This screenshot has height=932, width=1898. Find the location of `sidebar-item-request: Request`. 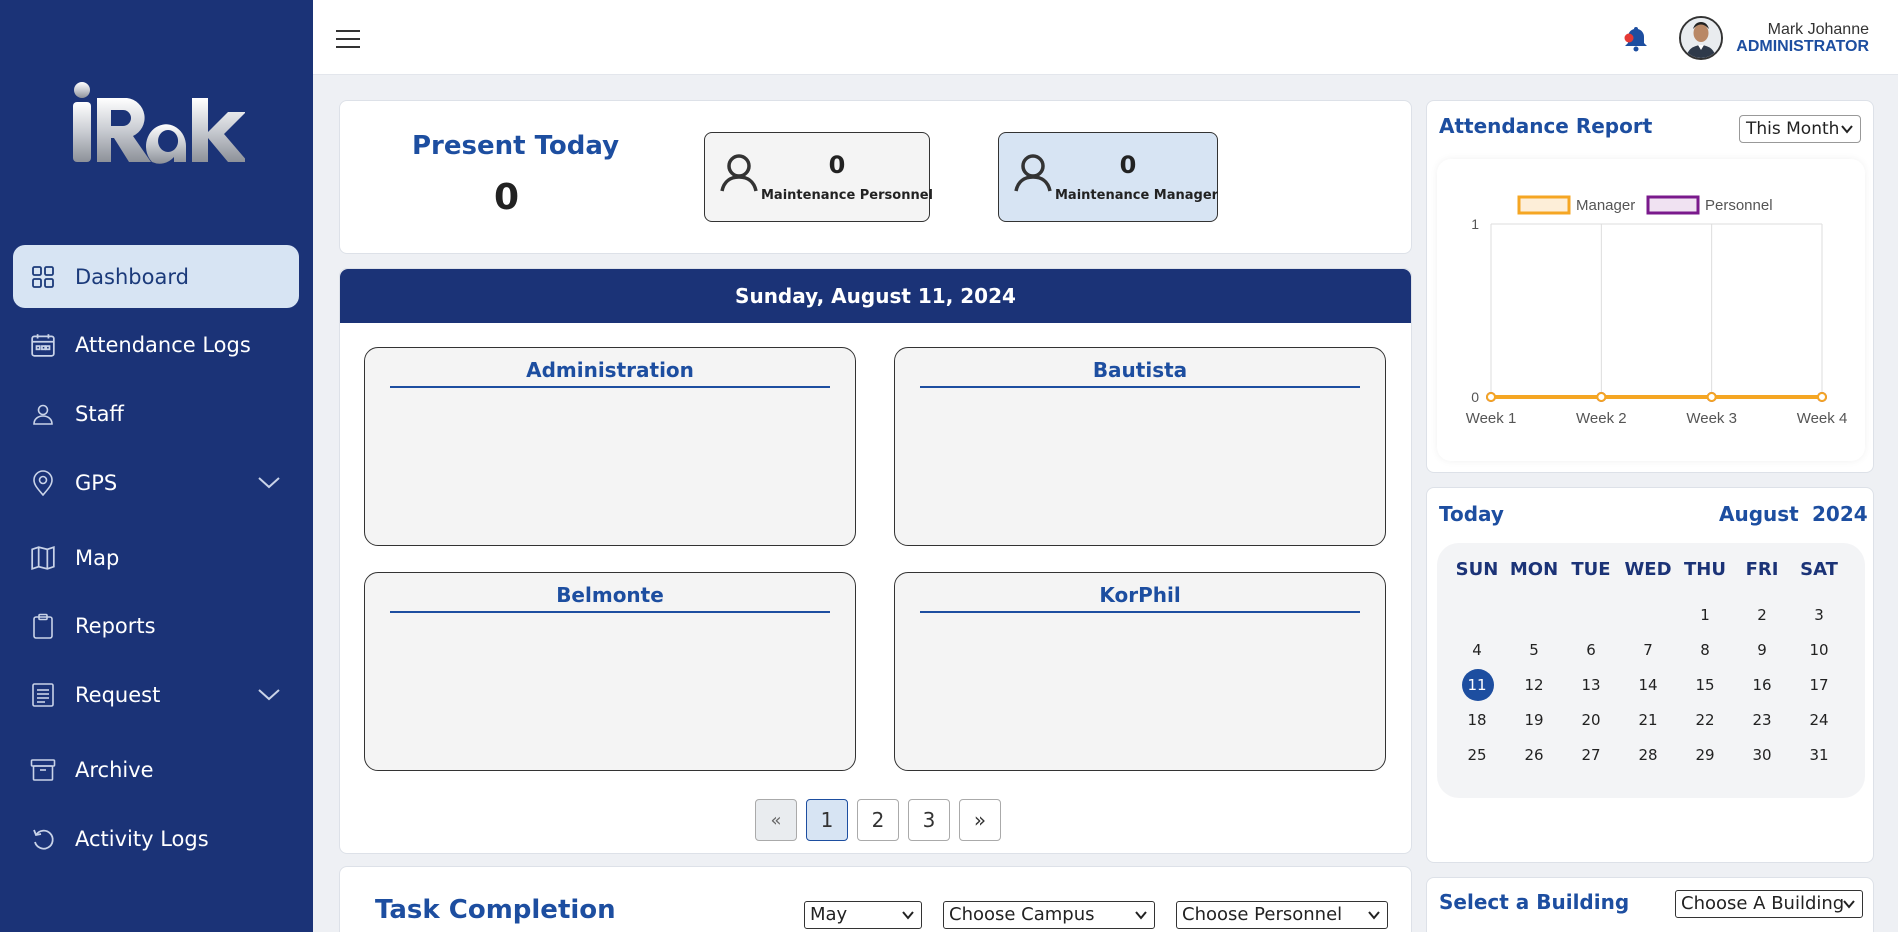

sidebar-item-request: Request is located at coordinates (156, 694).